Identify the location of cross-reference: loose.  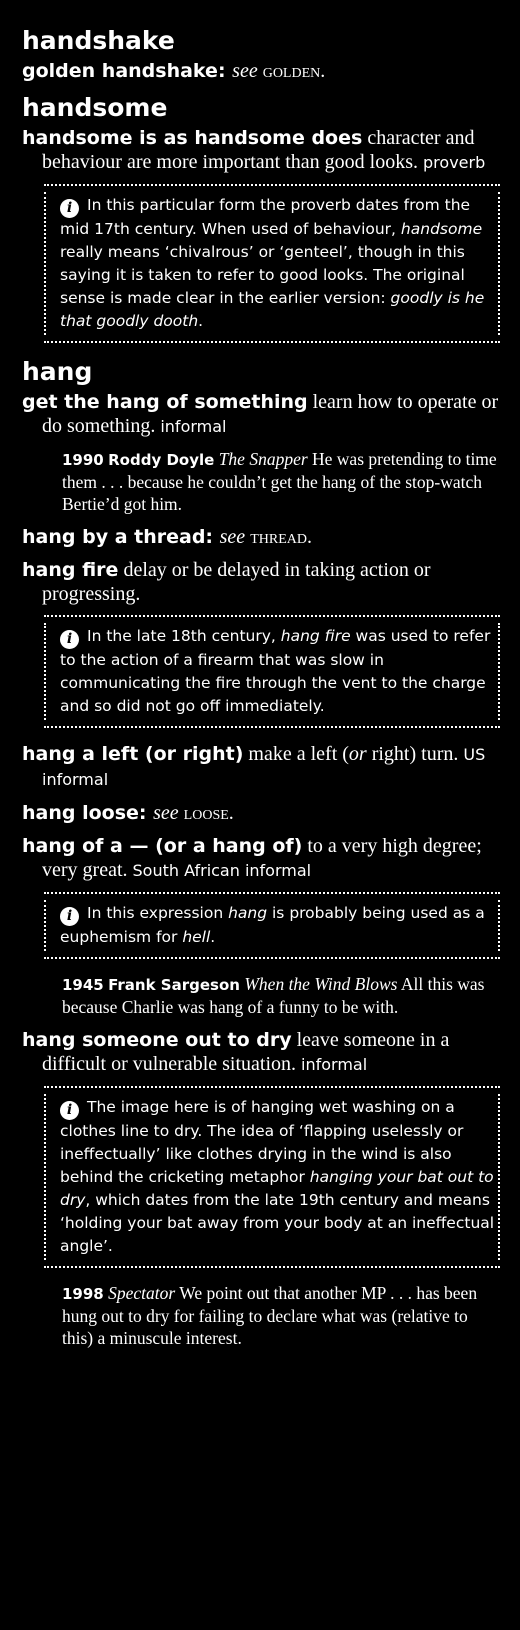
(206, 813).